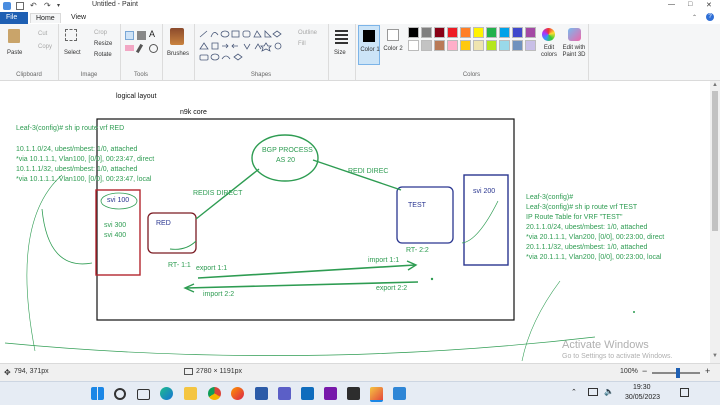 This screenshot has width=720, height=405. What do you see at coordinates (642, 397) in the screenshot?
I see `clock-date: 30/05/2023` at bounding box center [642, 397].